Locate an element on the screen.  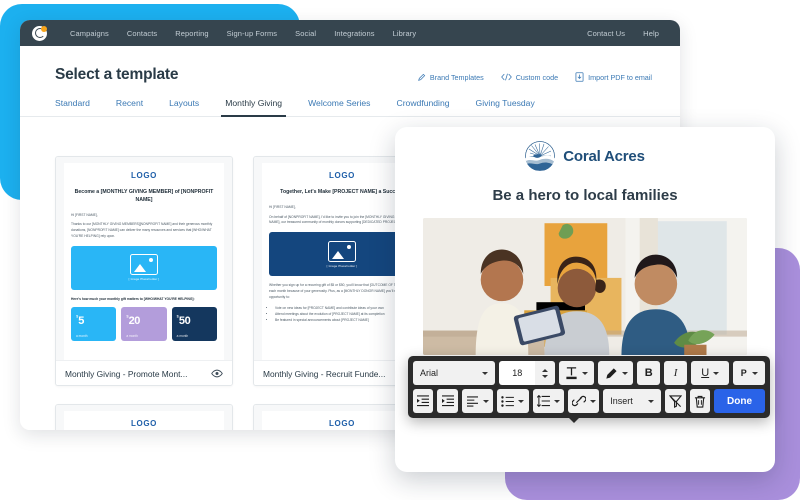
text-format-toolbar: Arial 18 B I U P Insert Done is located at coordinates (589, 389).